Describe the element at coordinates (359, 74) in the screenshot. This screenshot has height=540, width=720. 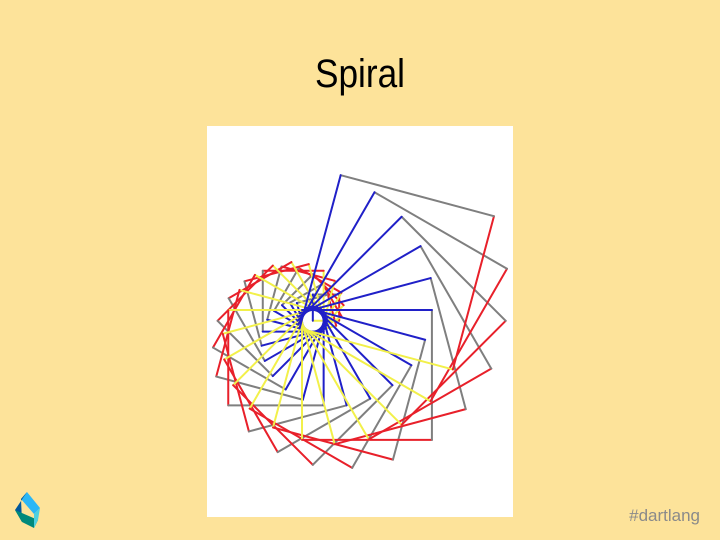
I see `slide-title: Spiral` at that location.